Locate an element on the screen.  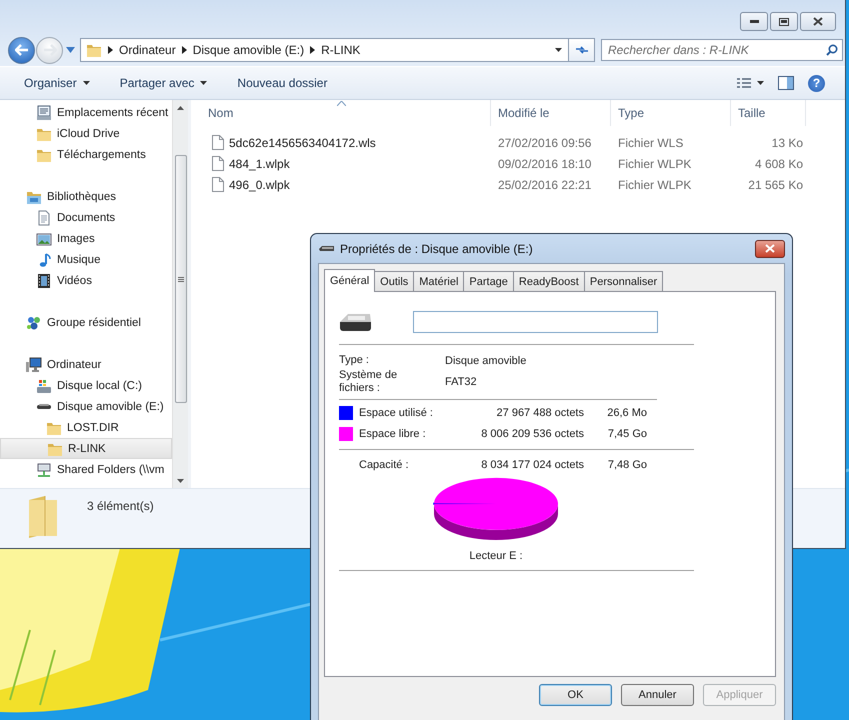
search-icon is located at coordinates (832, 50).